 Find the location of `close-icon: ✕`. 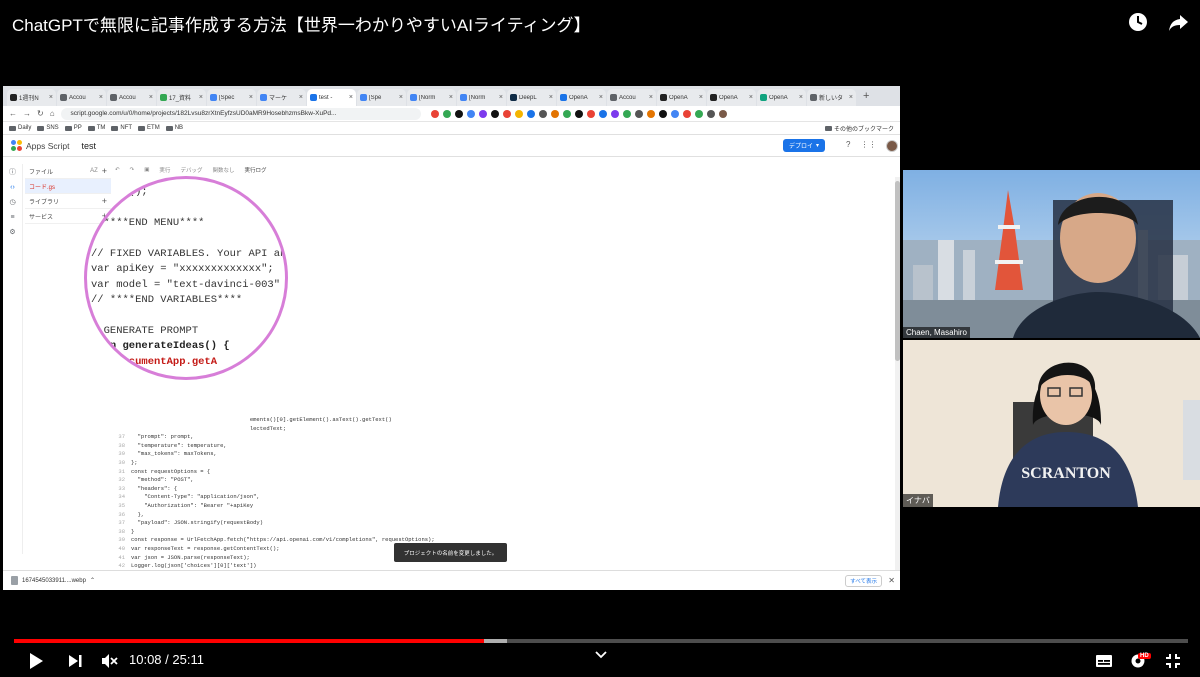

close-icon: ✕ is located at coordinates (891, 580).